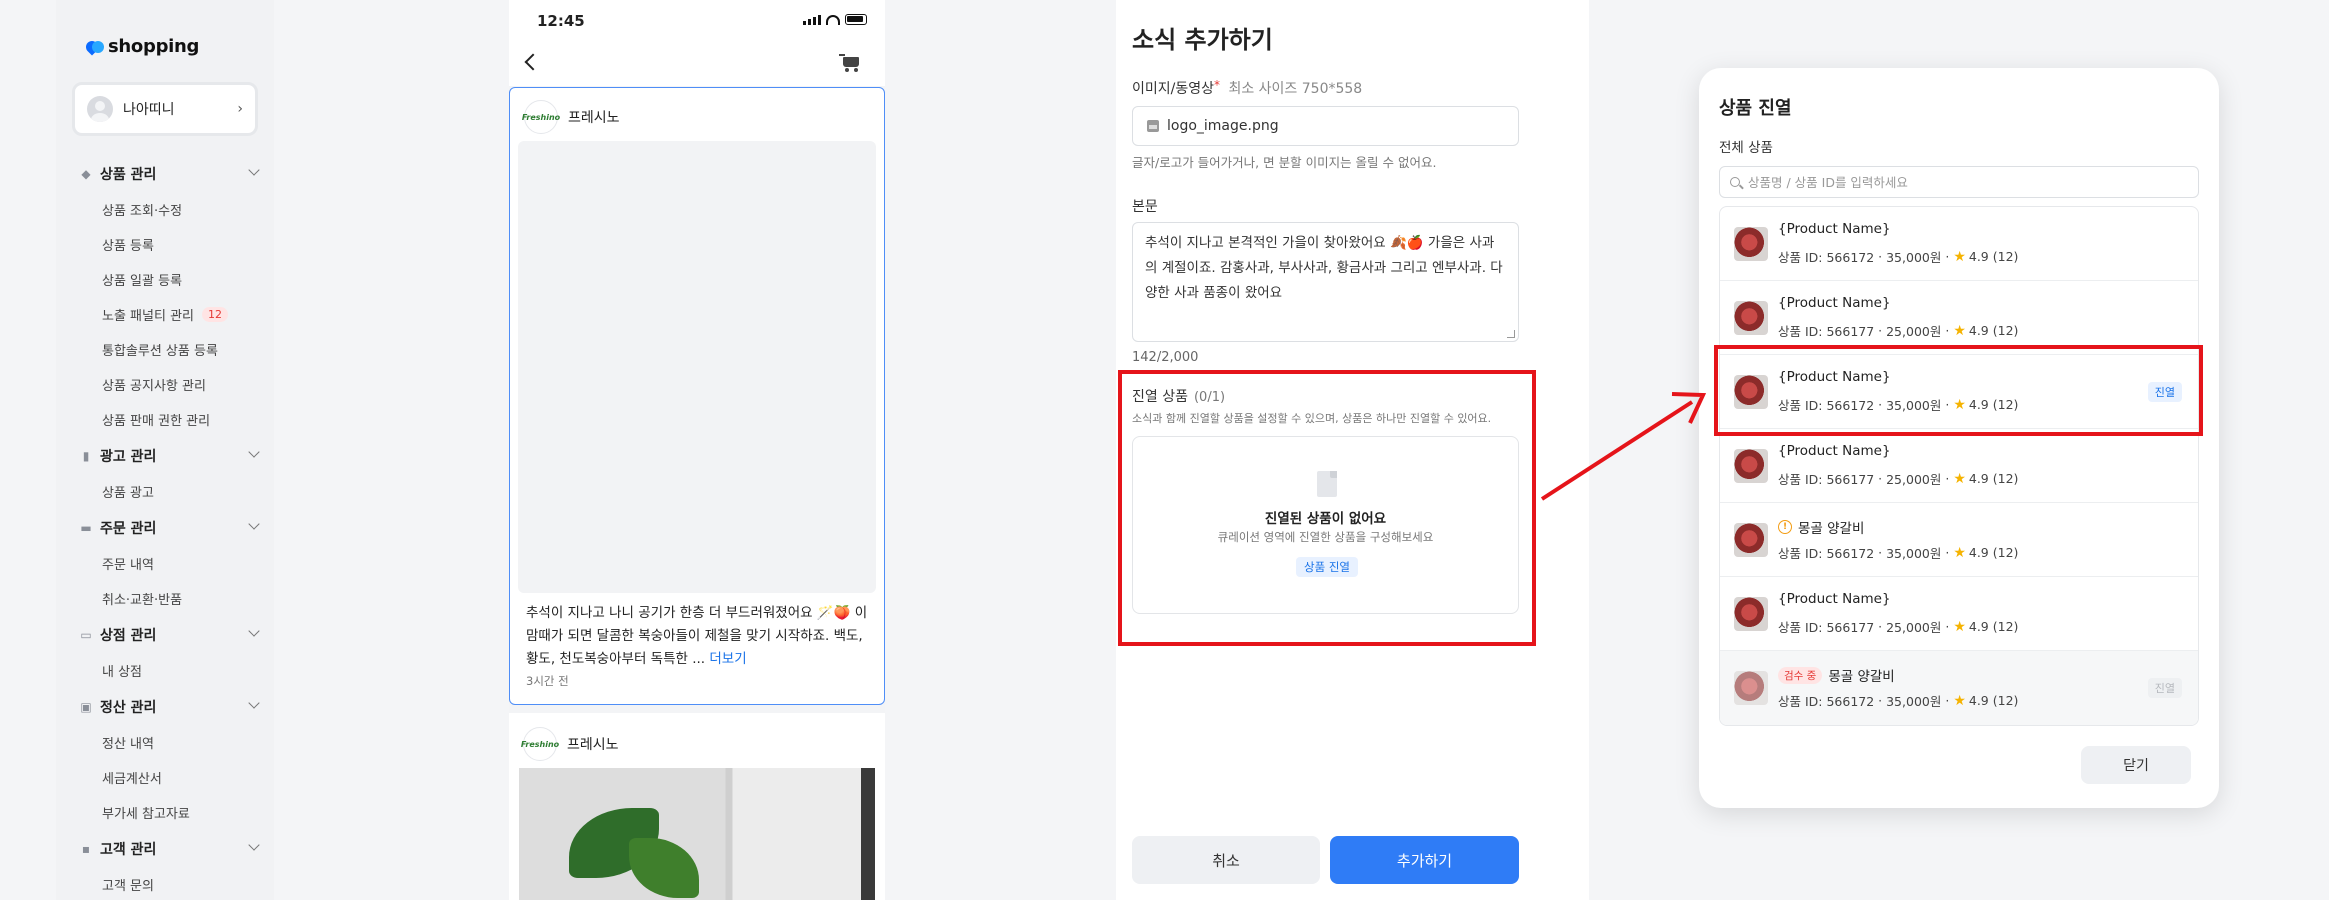 The width and height of the screenshot is (2329, 900). Describe the element at coordinates (1689, 408) in the screenshot. I see `arrow-head` at that location.